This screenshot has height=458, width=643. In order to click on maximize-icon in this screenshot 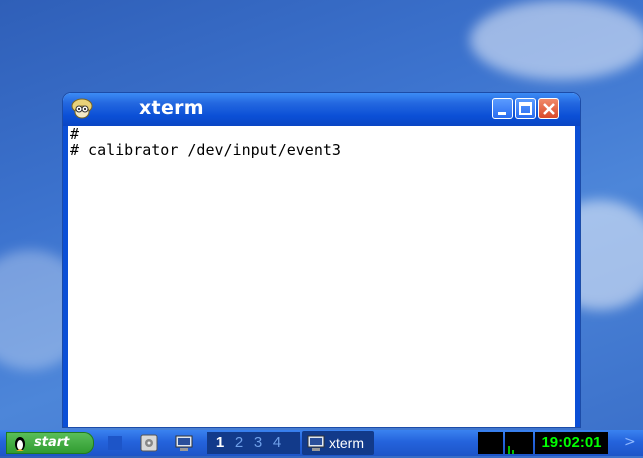, I will do `click(525, 108)`.